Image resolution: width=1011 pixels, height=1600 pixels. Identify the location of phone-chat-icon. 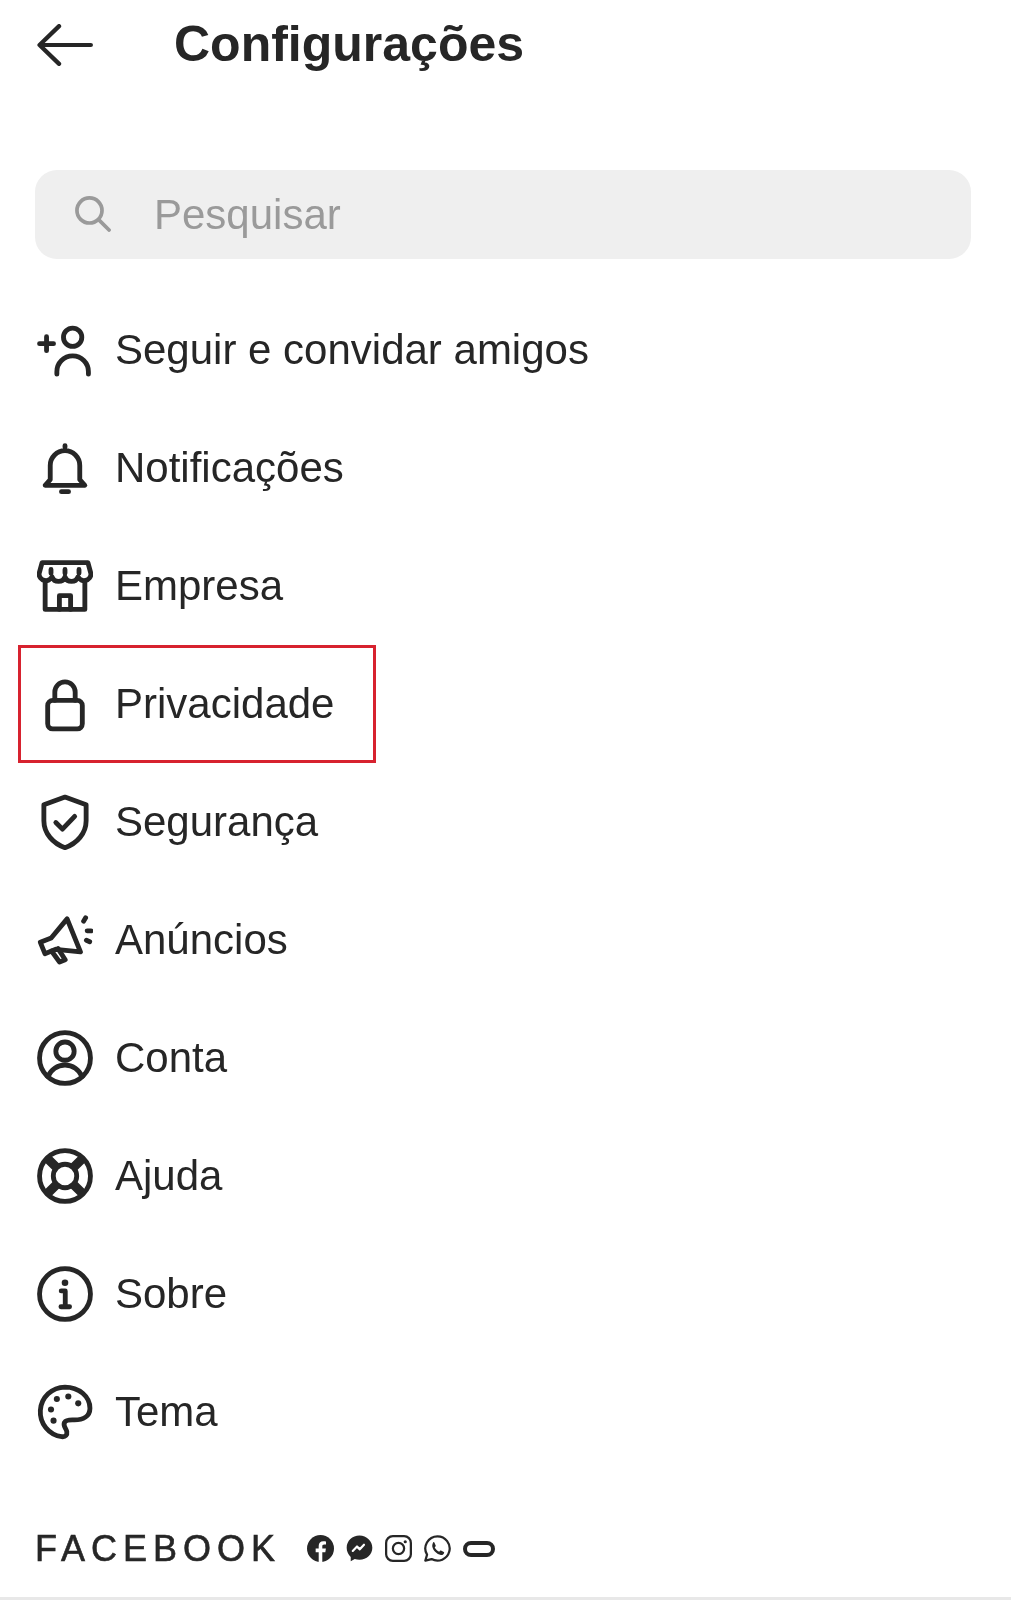
(438, 1549).